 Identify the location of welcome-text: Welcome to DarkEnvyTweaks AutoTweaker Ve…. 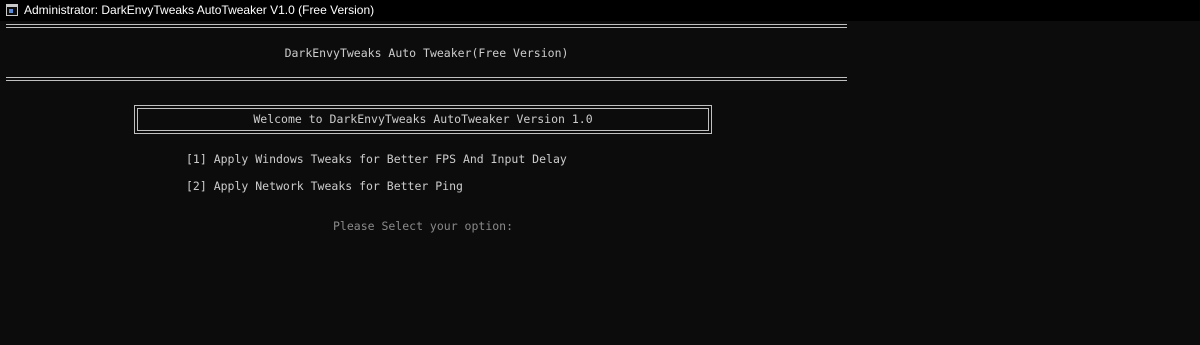
(423, 119).